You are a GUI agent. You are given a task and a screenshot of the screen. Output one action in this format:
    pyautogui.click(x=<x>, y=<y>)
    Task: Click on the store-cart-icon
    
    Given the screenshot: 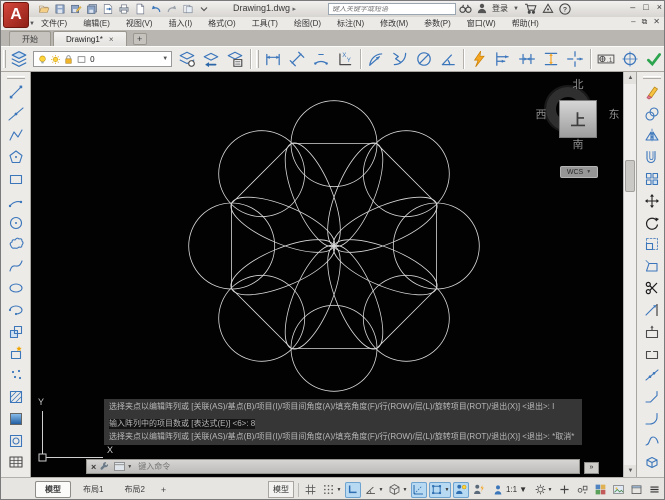 What is the action you would take?
    pyautogui.click(x=530, y=8)
    